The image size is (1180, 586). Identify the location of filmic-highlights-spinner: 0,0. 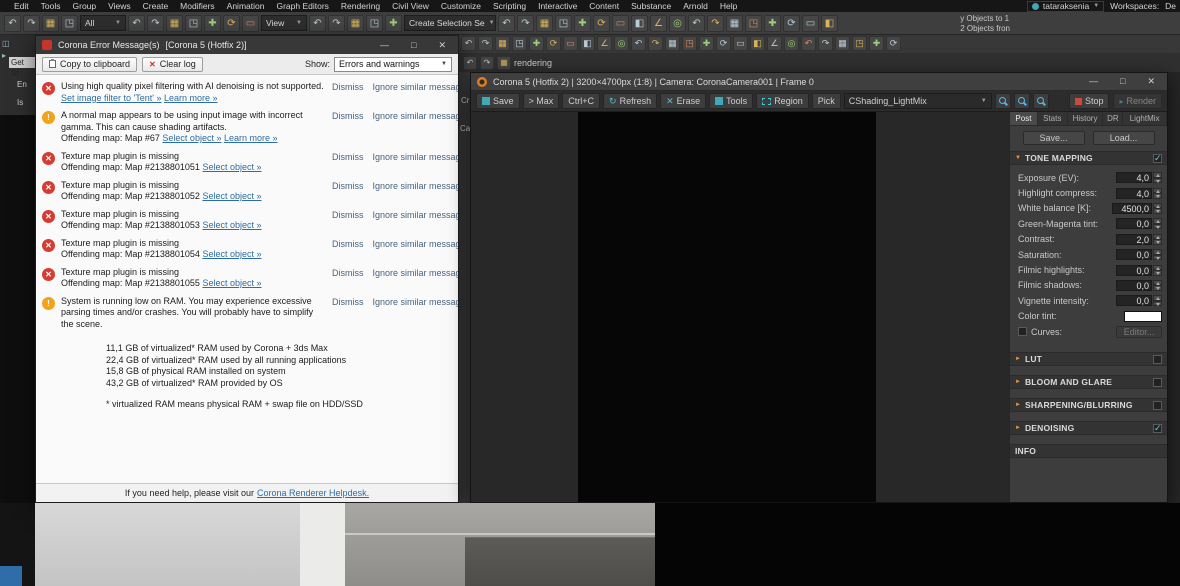
(1139, 270).